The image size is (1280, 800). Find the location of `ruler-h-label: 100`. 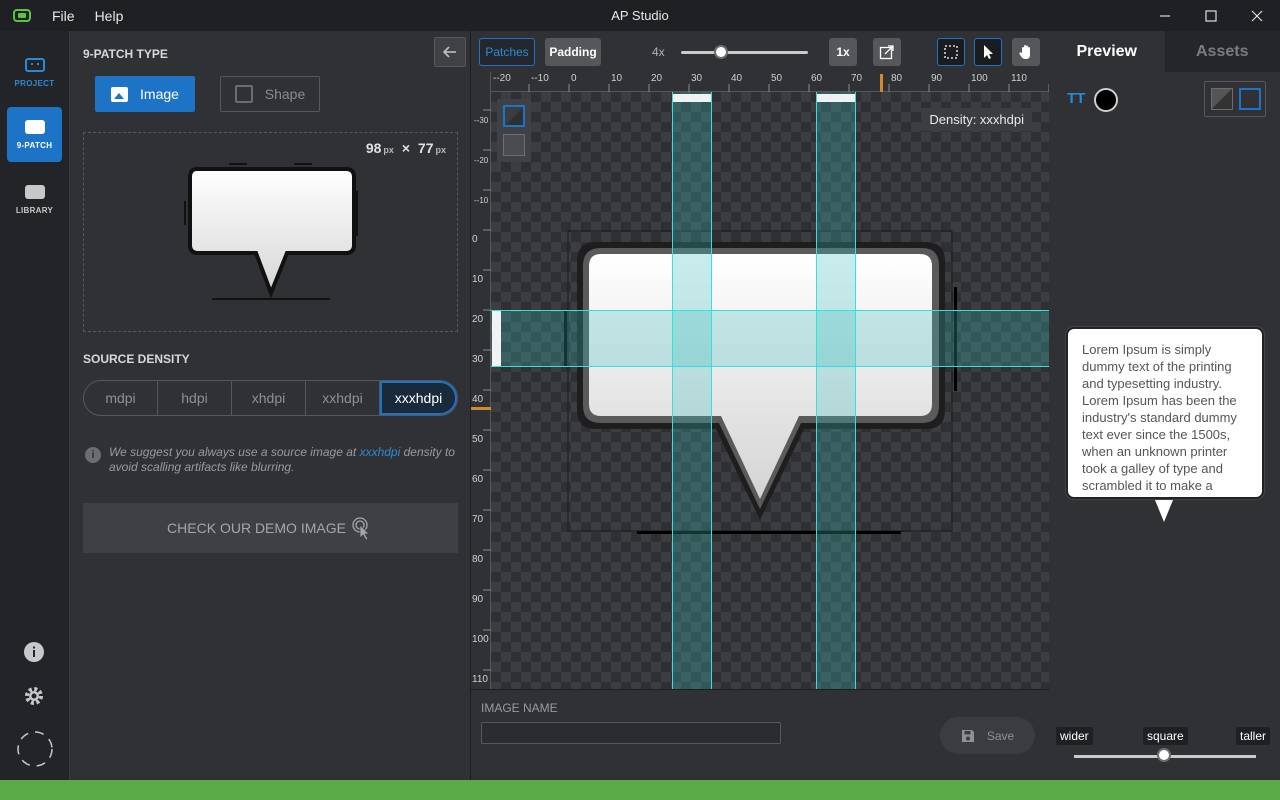

ruler-h-label: 100 is located at coordinates (979, 78).